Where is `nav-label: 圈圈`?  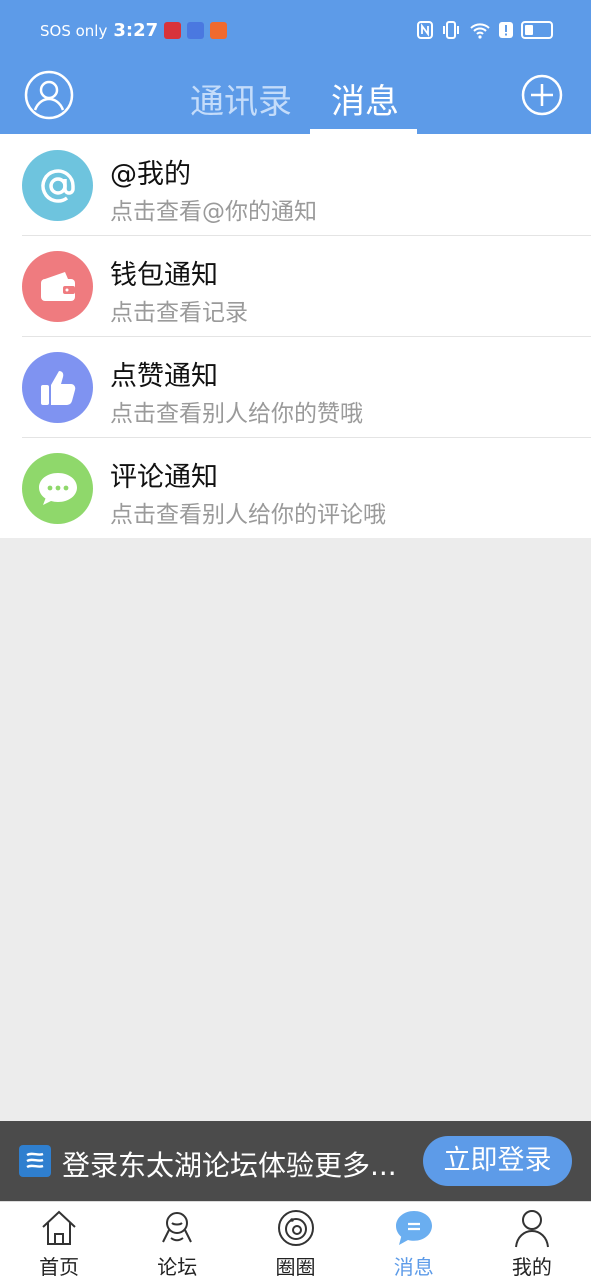
nav-label: 圈圈 is located at coordinates (295, 1267).